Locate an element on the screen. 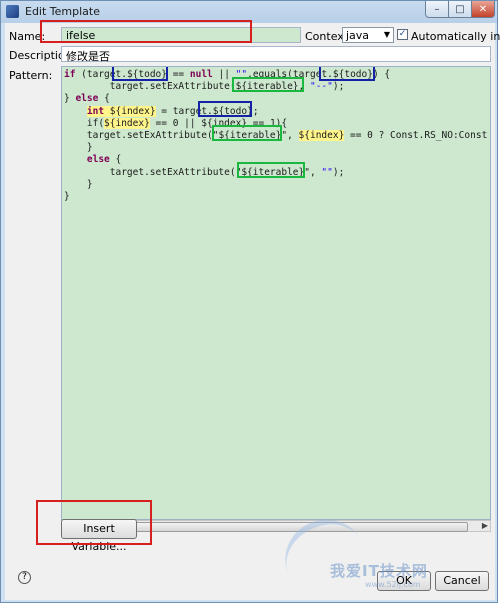  window-title: Edit Template is located at coordinates (62, 11).